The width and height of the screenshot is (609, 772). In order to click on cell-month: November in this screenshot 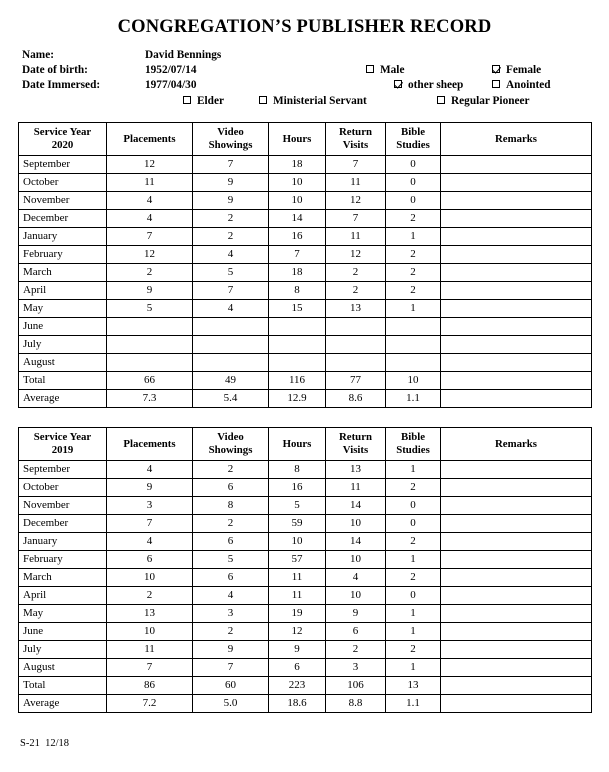, I will do `click(62, 505)`.